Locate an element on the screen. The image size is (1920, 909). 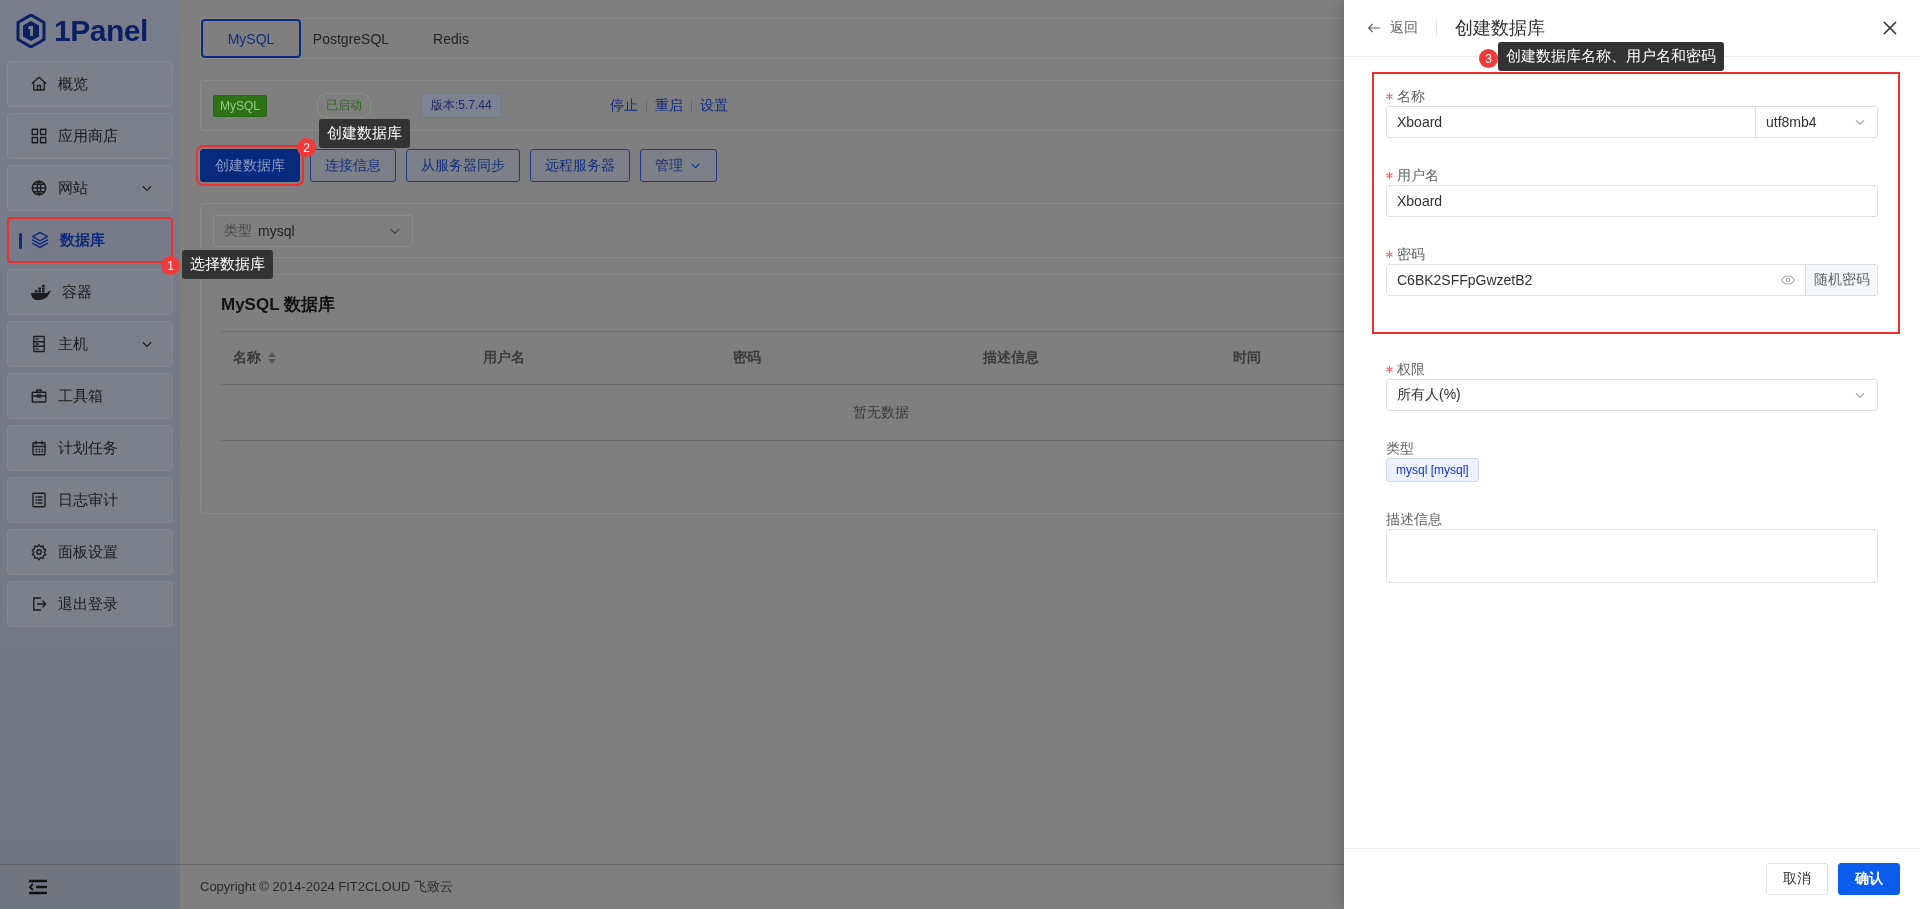
action-link: 重启 is located at coordinates (668, 105).